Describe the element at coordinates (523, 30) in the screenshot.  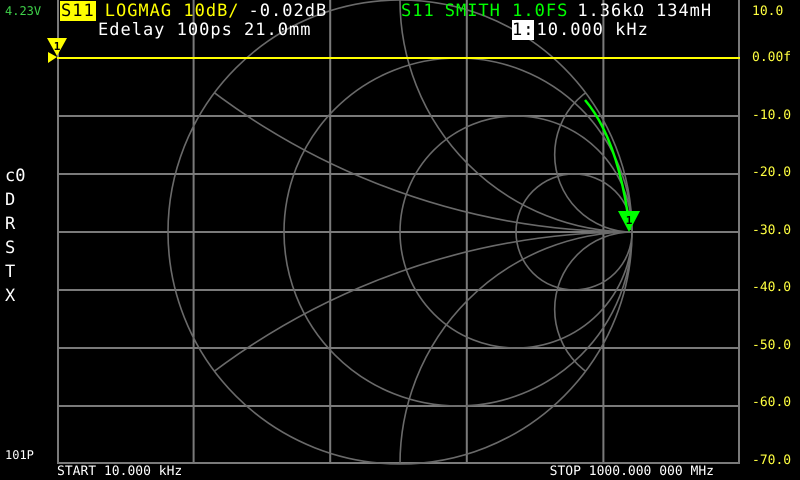
I see `marker-label: 1:` at that location.